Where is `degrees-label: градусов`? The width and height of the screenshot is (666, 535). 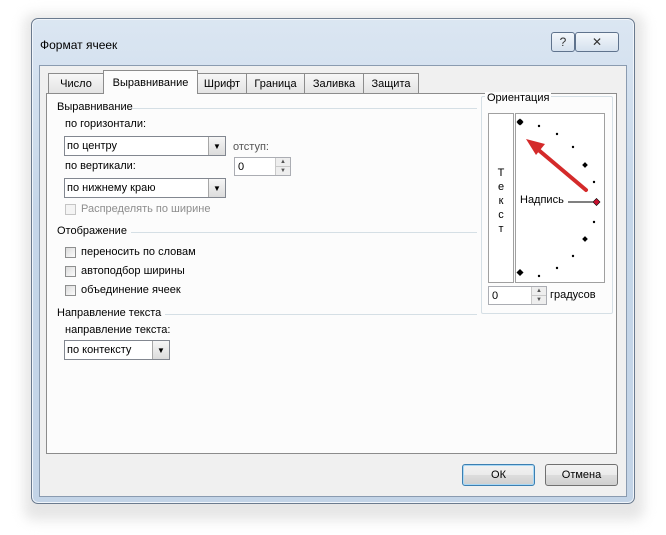 degrees-label: градусов is located at coordinates (573, 295).